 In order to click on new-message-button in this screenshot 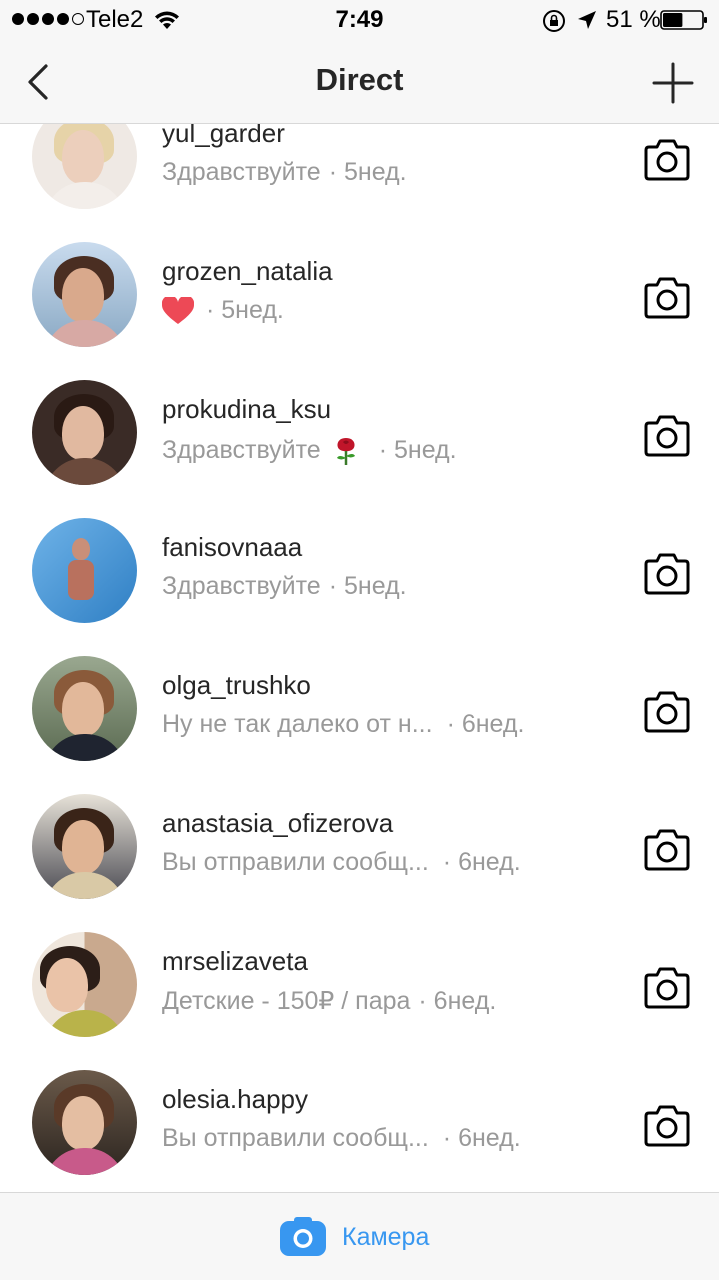, I will do `click(673, 83)`.